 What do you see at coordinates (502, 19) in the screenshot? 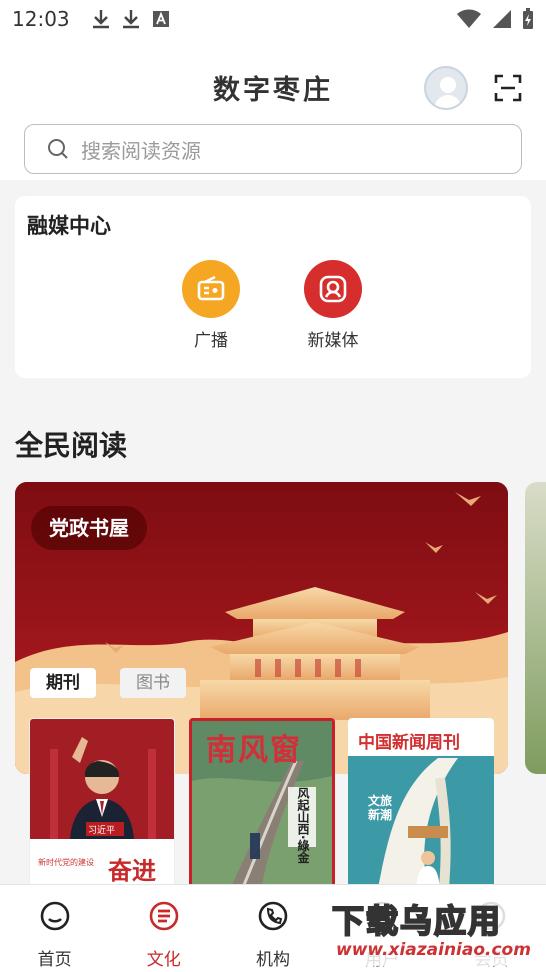
I see `signal-icon` at bounding box center [502, 19].